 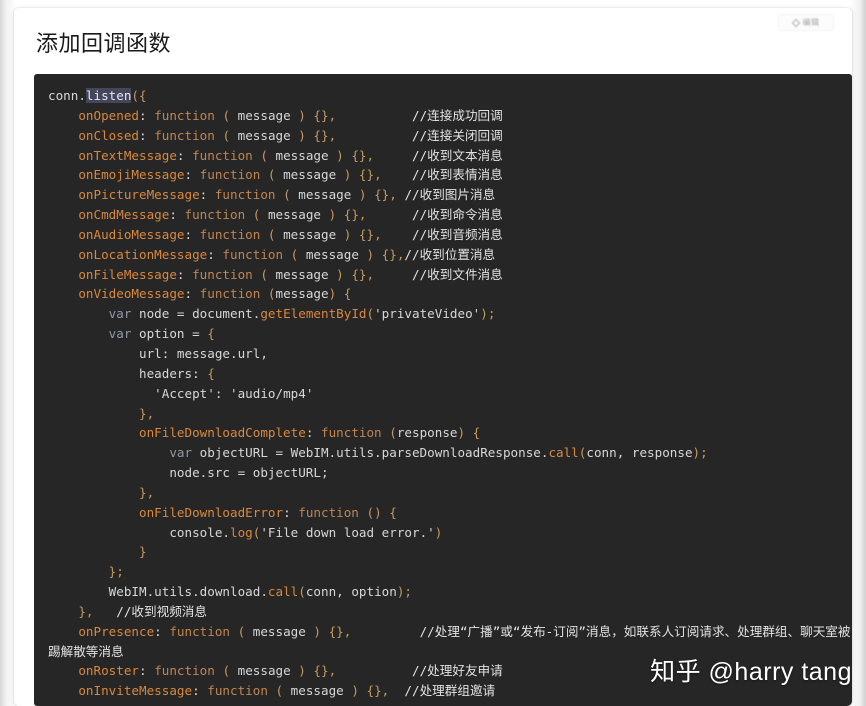 What do you see at coordinates (211, 512) in the screenshot?
I see `code-token-prop: onFileDownloadError` at bounding box center [211, 512].